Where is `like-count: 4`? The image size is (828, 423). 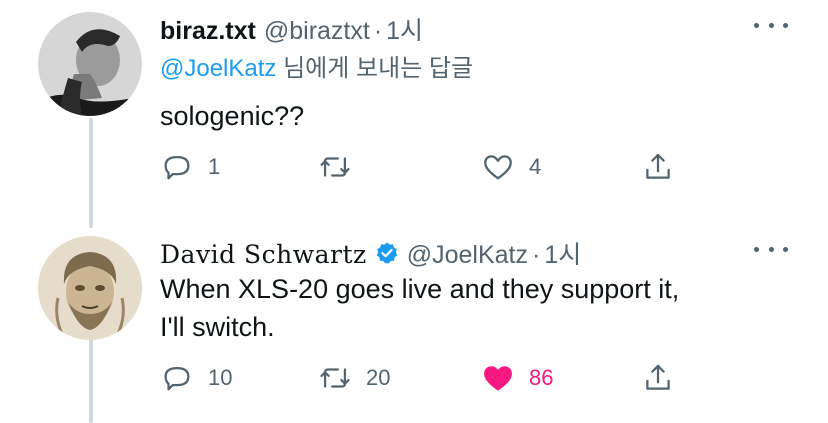 like-count: 4 is located at coordinates (535, 166).